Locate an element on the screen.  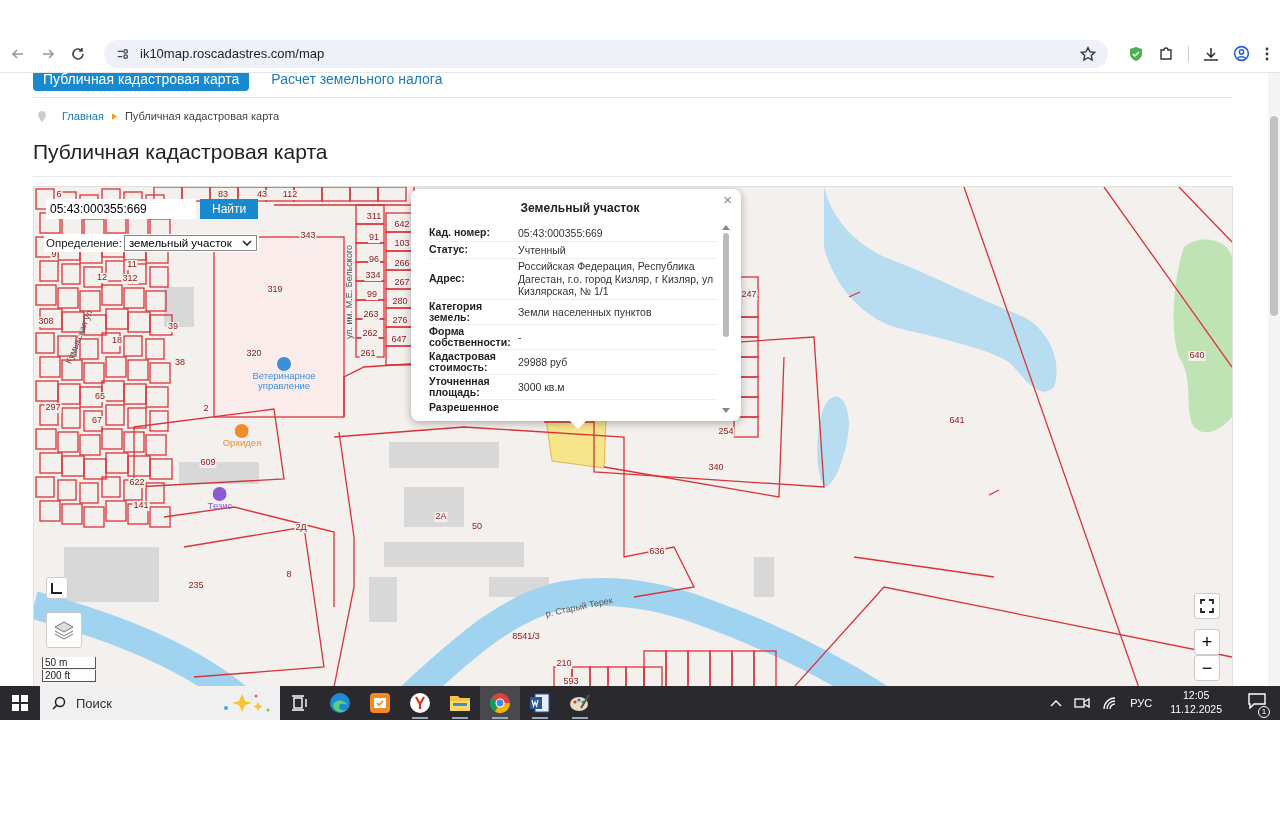
parcel-number: 622 is located at coordinates (137, 483).